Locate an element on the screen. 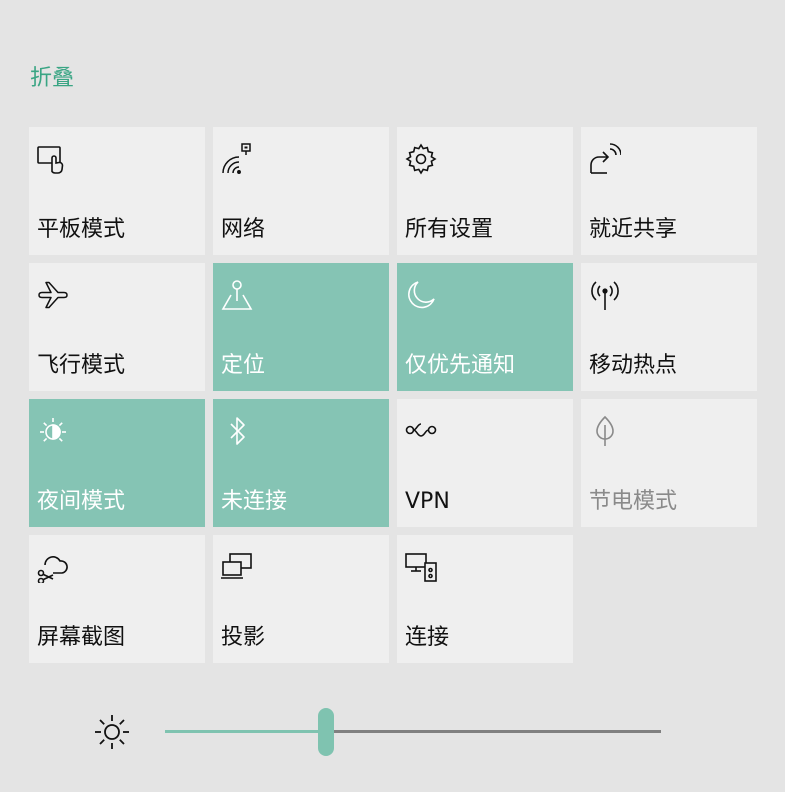  tile-focus-assist: 仅优先通知 is located at coordinates (485, 327).